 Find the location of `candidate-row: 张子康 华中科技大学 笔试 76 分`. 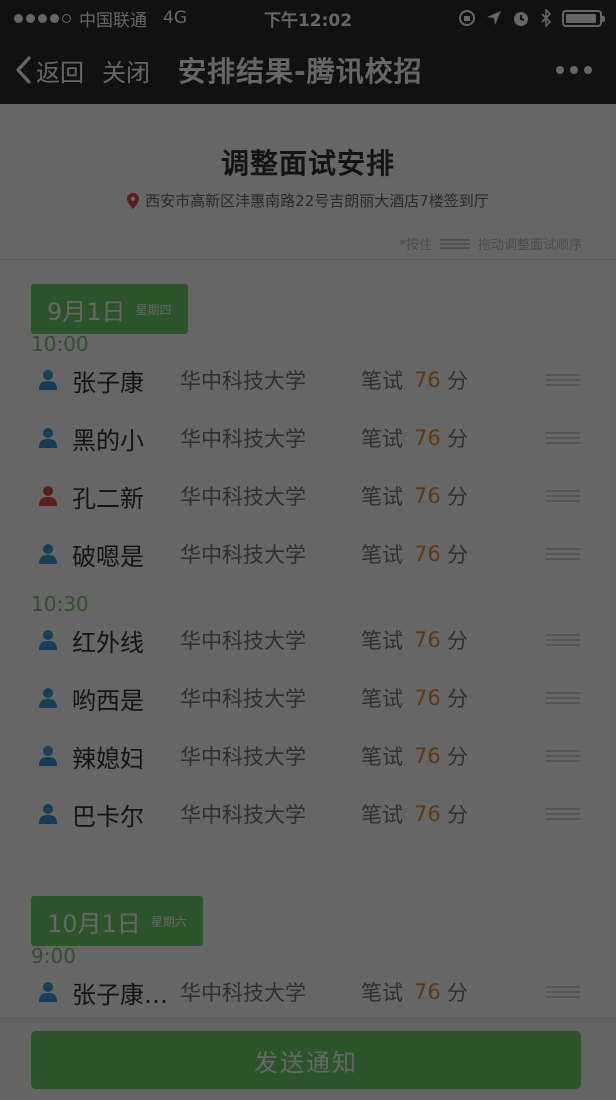

candidate-row: 张子康 华中科技大学 笔试 76 分 is located at coordinates (308, 380).